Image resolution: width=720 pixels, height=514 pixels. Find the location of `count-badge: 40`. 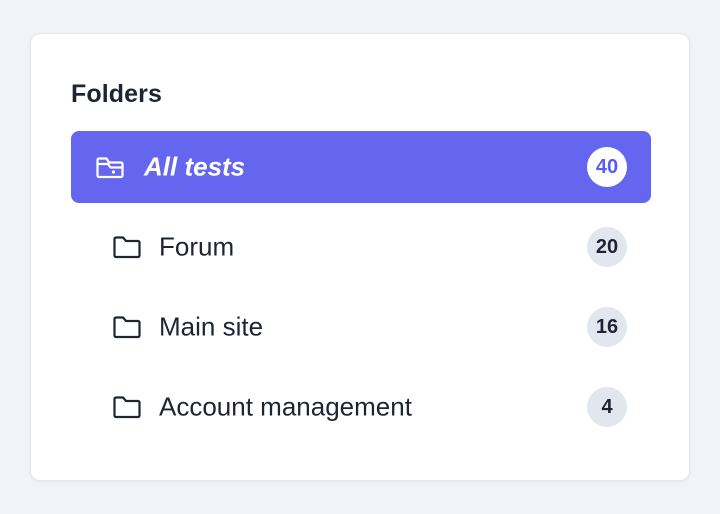

count-badge: 40 is located at coordinates (607, 167).